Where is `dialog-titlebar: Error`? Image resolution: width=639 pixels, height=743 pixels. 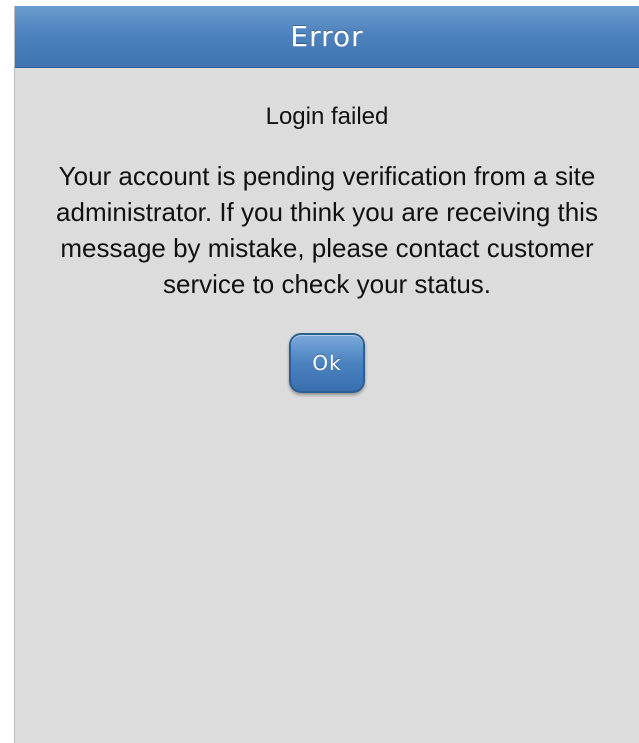 dialog-titlebar: Error is located at coordinates (327, 37).